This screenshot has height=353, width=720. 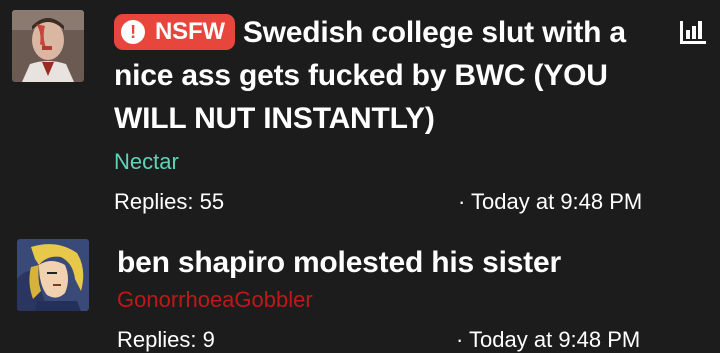 What do you see at coordinates (397, 262) in the screenshot?
I see `thread-title: ben shapiro molested his sister` at bounding box center [397, 262].